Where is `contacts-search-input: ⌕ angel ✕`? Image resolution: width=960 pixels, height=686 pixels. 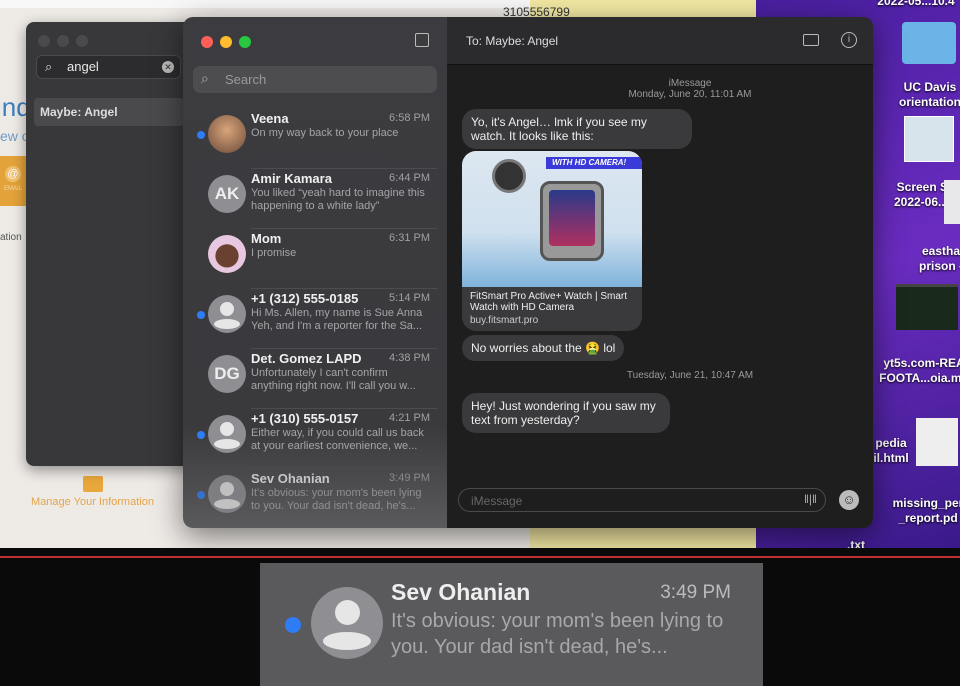 contacts-search-input: ⌕ angel ✕ is located at coordinates (108, 67).